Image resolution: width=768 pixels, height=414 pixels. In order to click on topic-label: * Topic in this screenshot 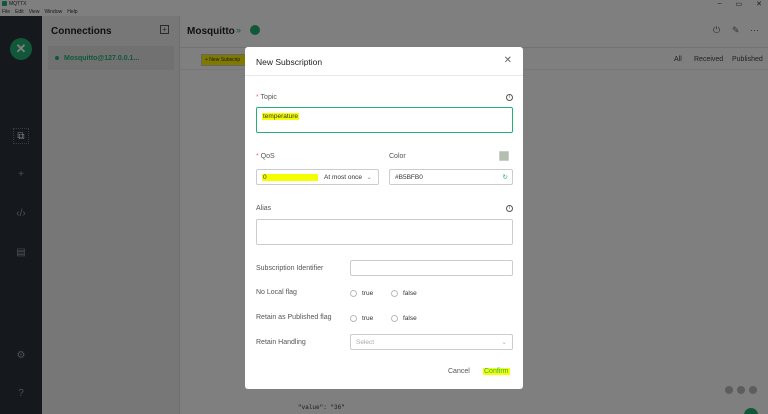, I will do `click(266, 97)`.